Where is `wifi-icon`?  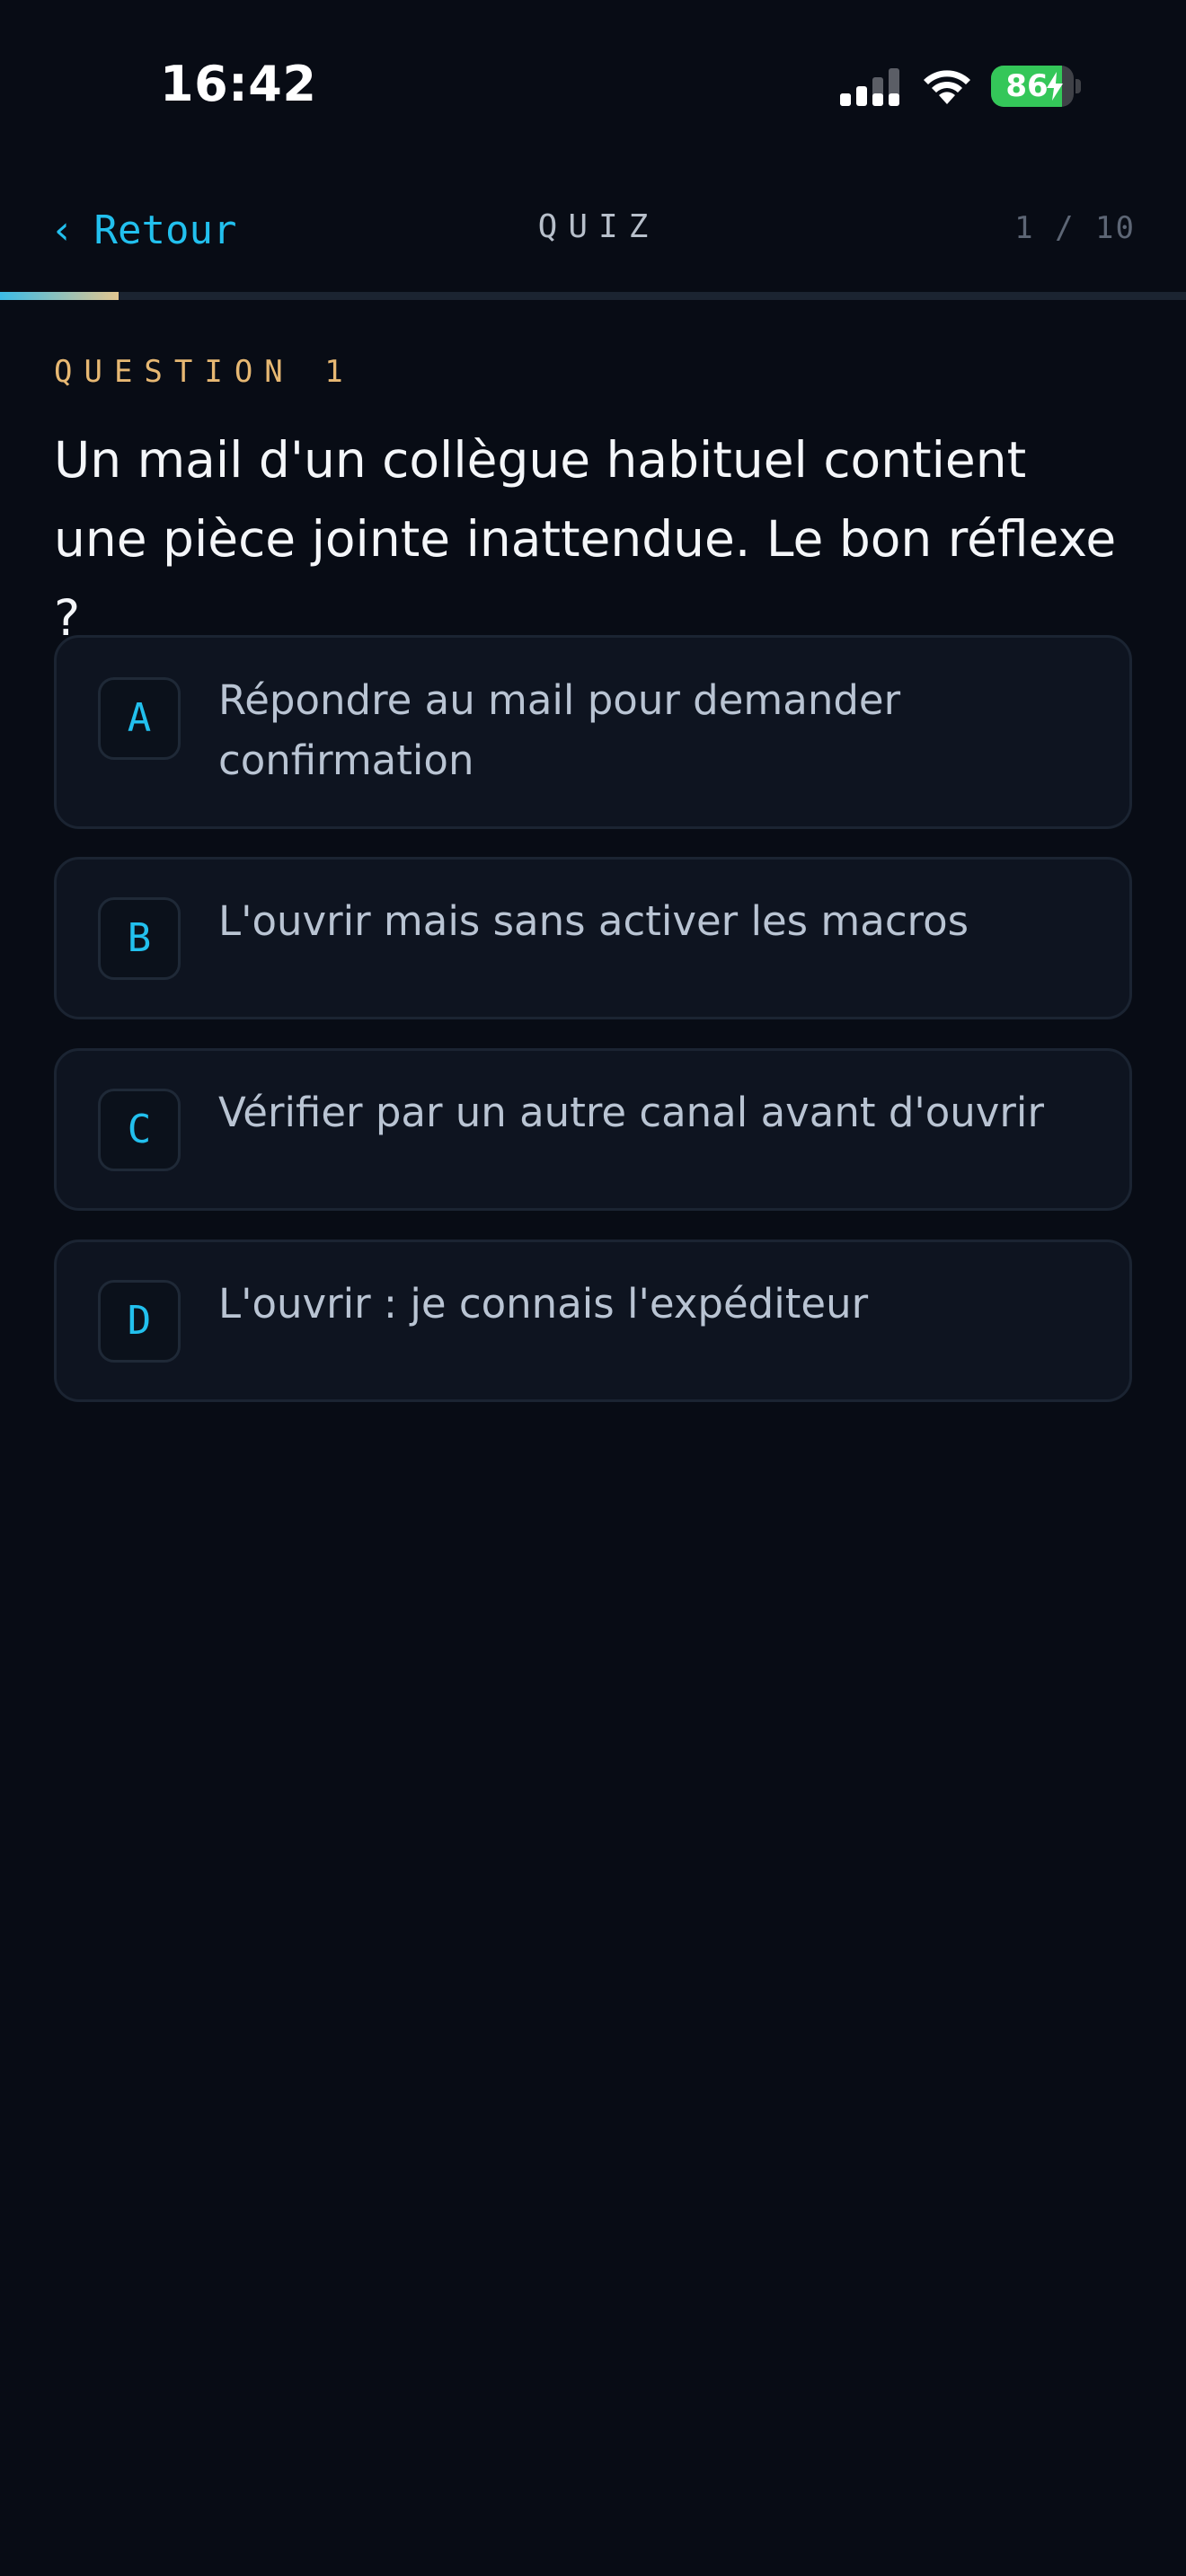
wifi-icon is located at coordinates (947, 87).